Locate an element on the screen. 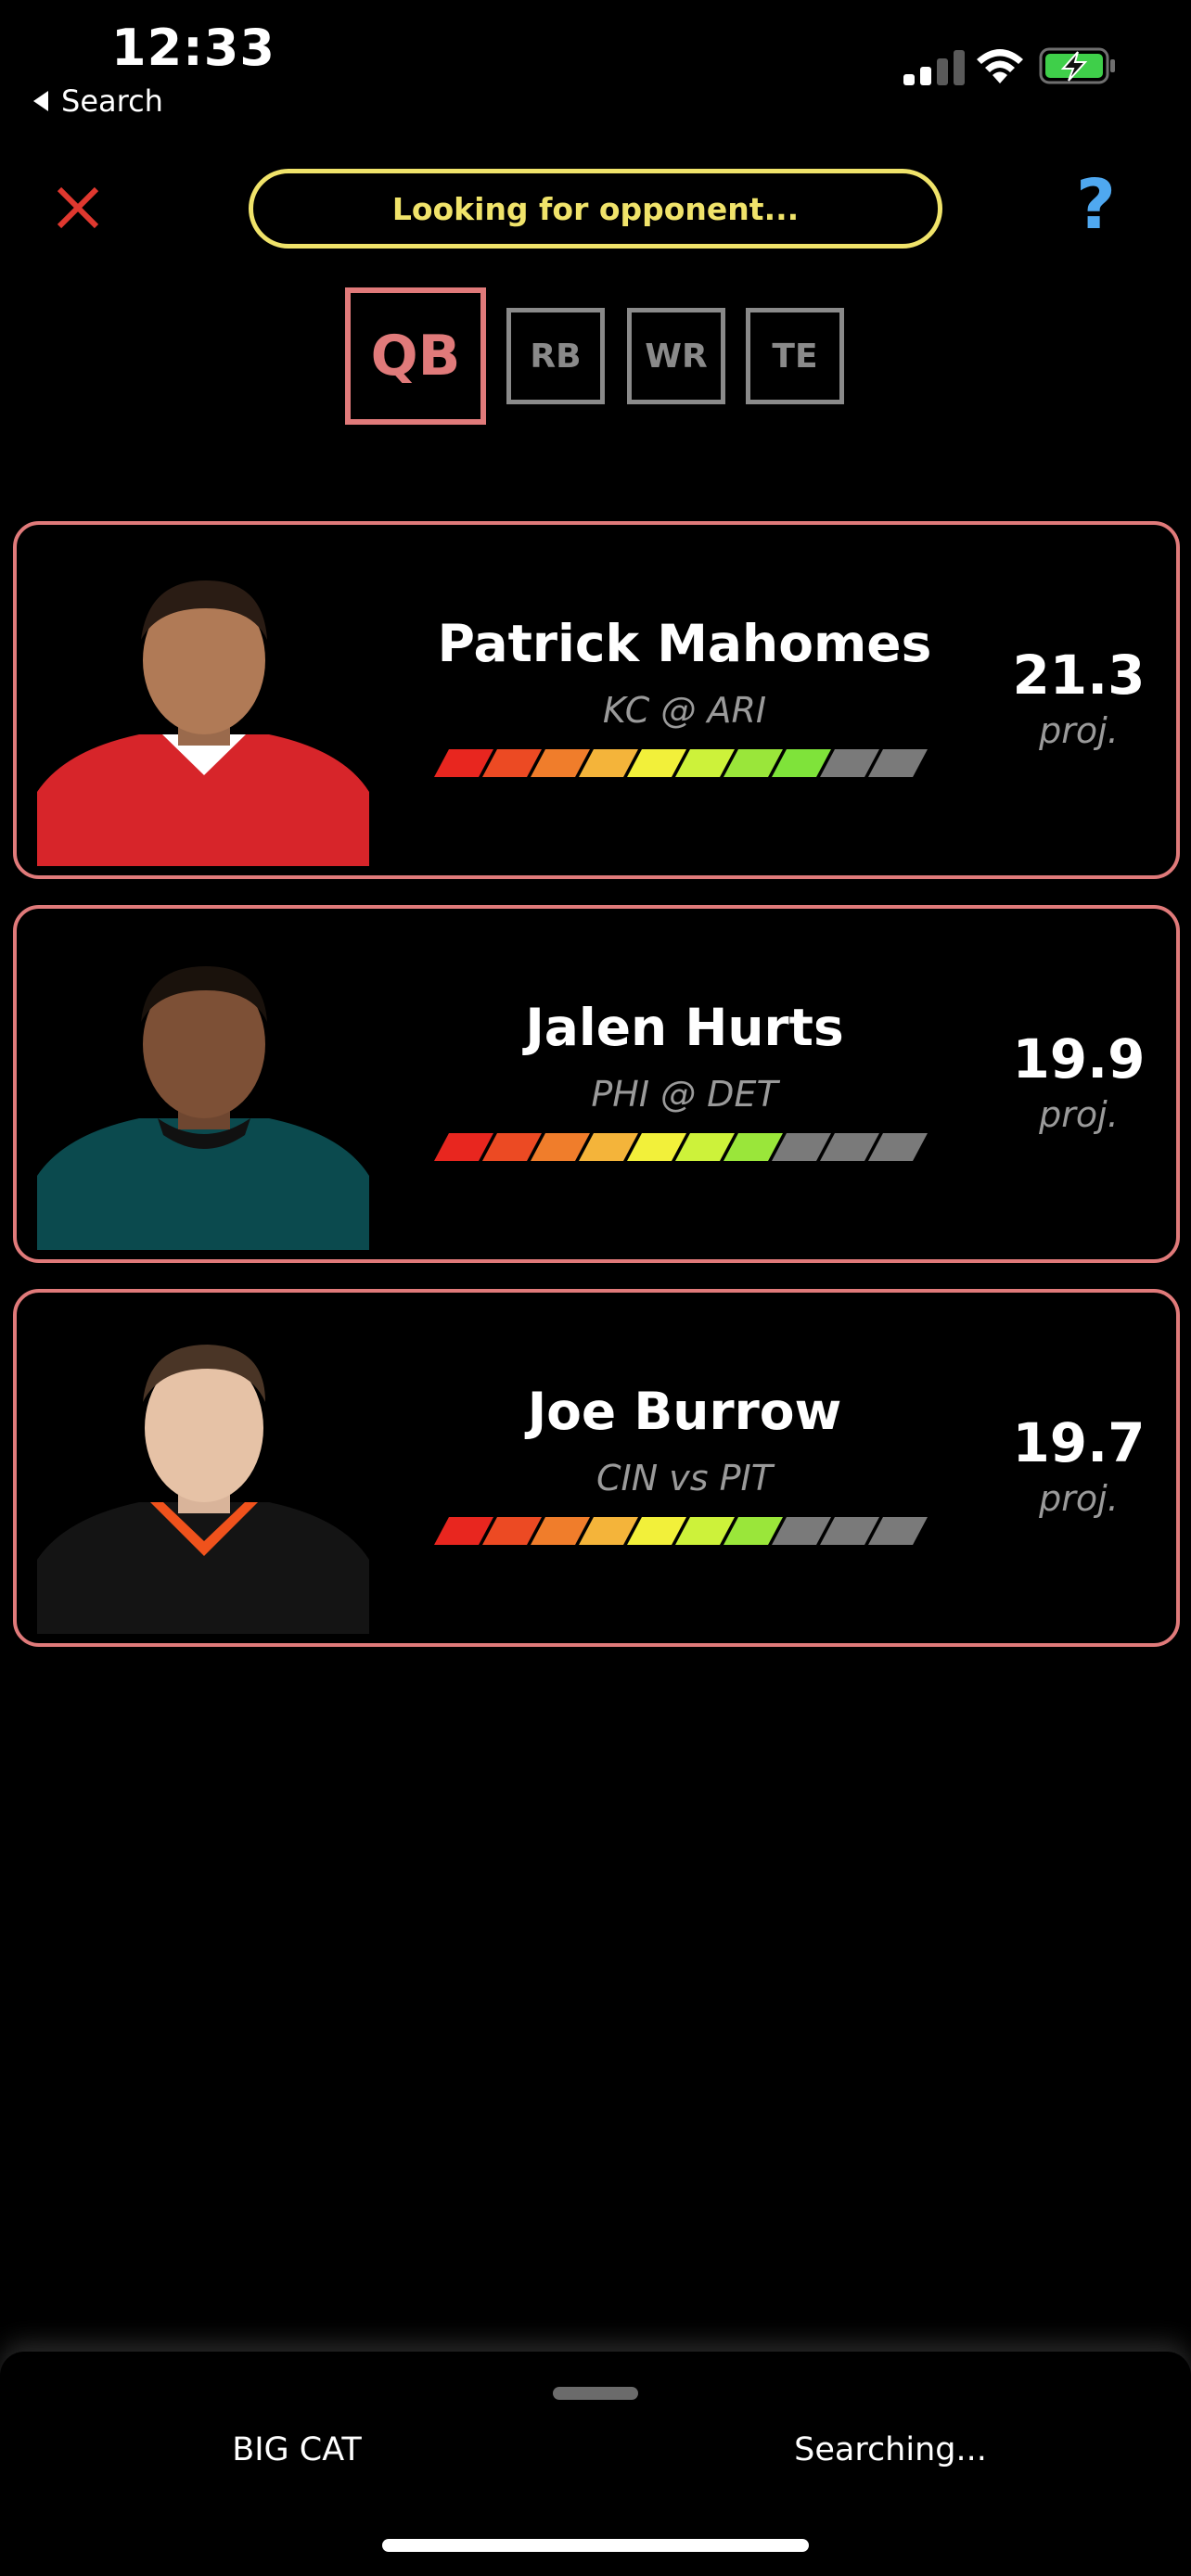  player-card-hurts: Jalen Hurts PHI @ DET 19.9 proj. is located at coordinates (597, 1084).